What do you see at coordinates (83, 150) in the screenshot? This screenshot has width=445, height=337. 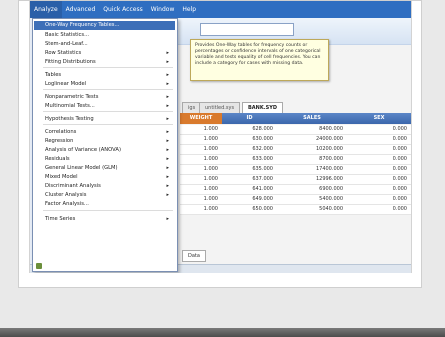 I see `menu-item-label: Analysis of Variance (ANOVA)` at bounding box center [83, 150].